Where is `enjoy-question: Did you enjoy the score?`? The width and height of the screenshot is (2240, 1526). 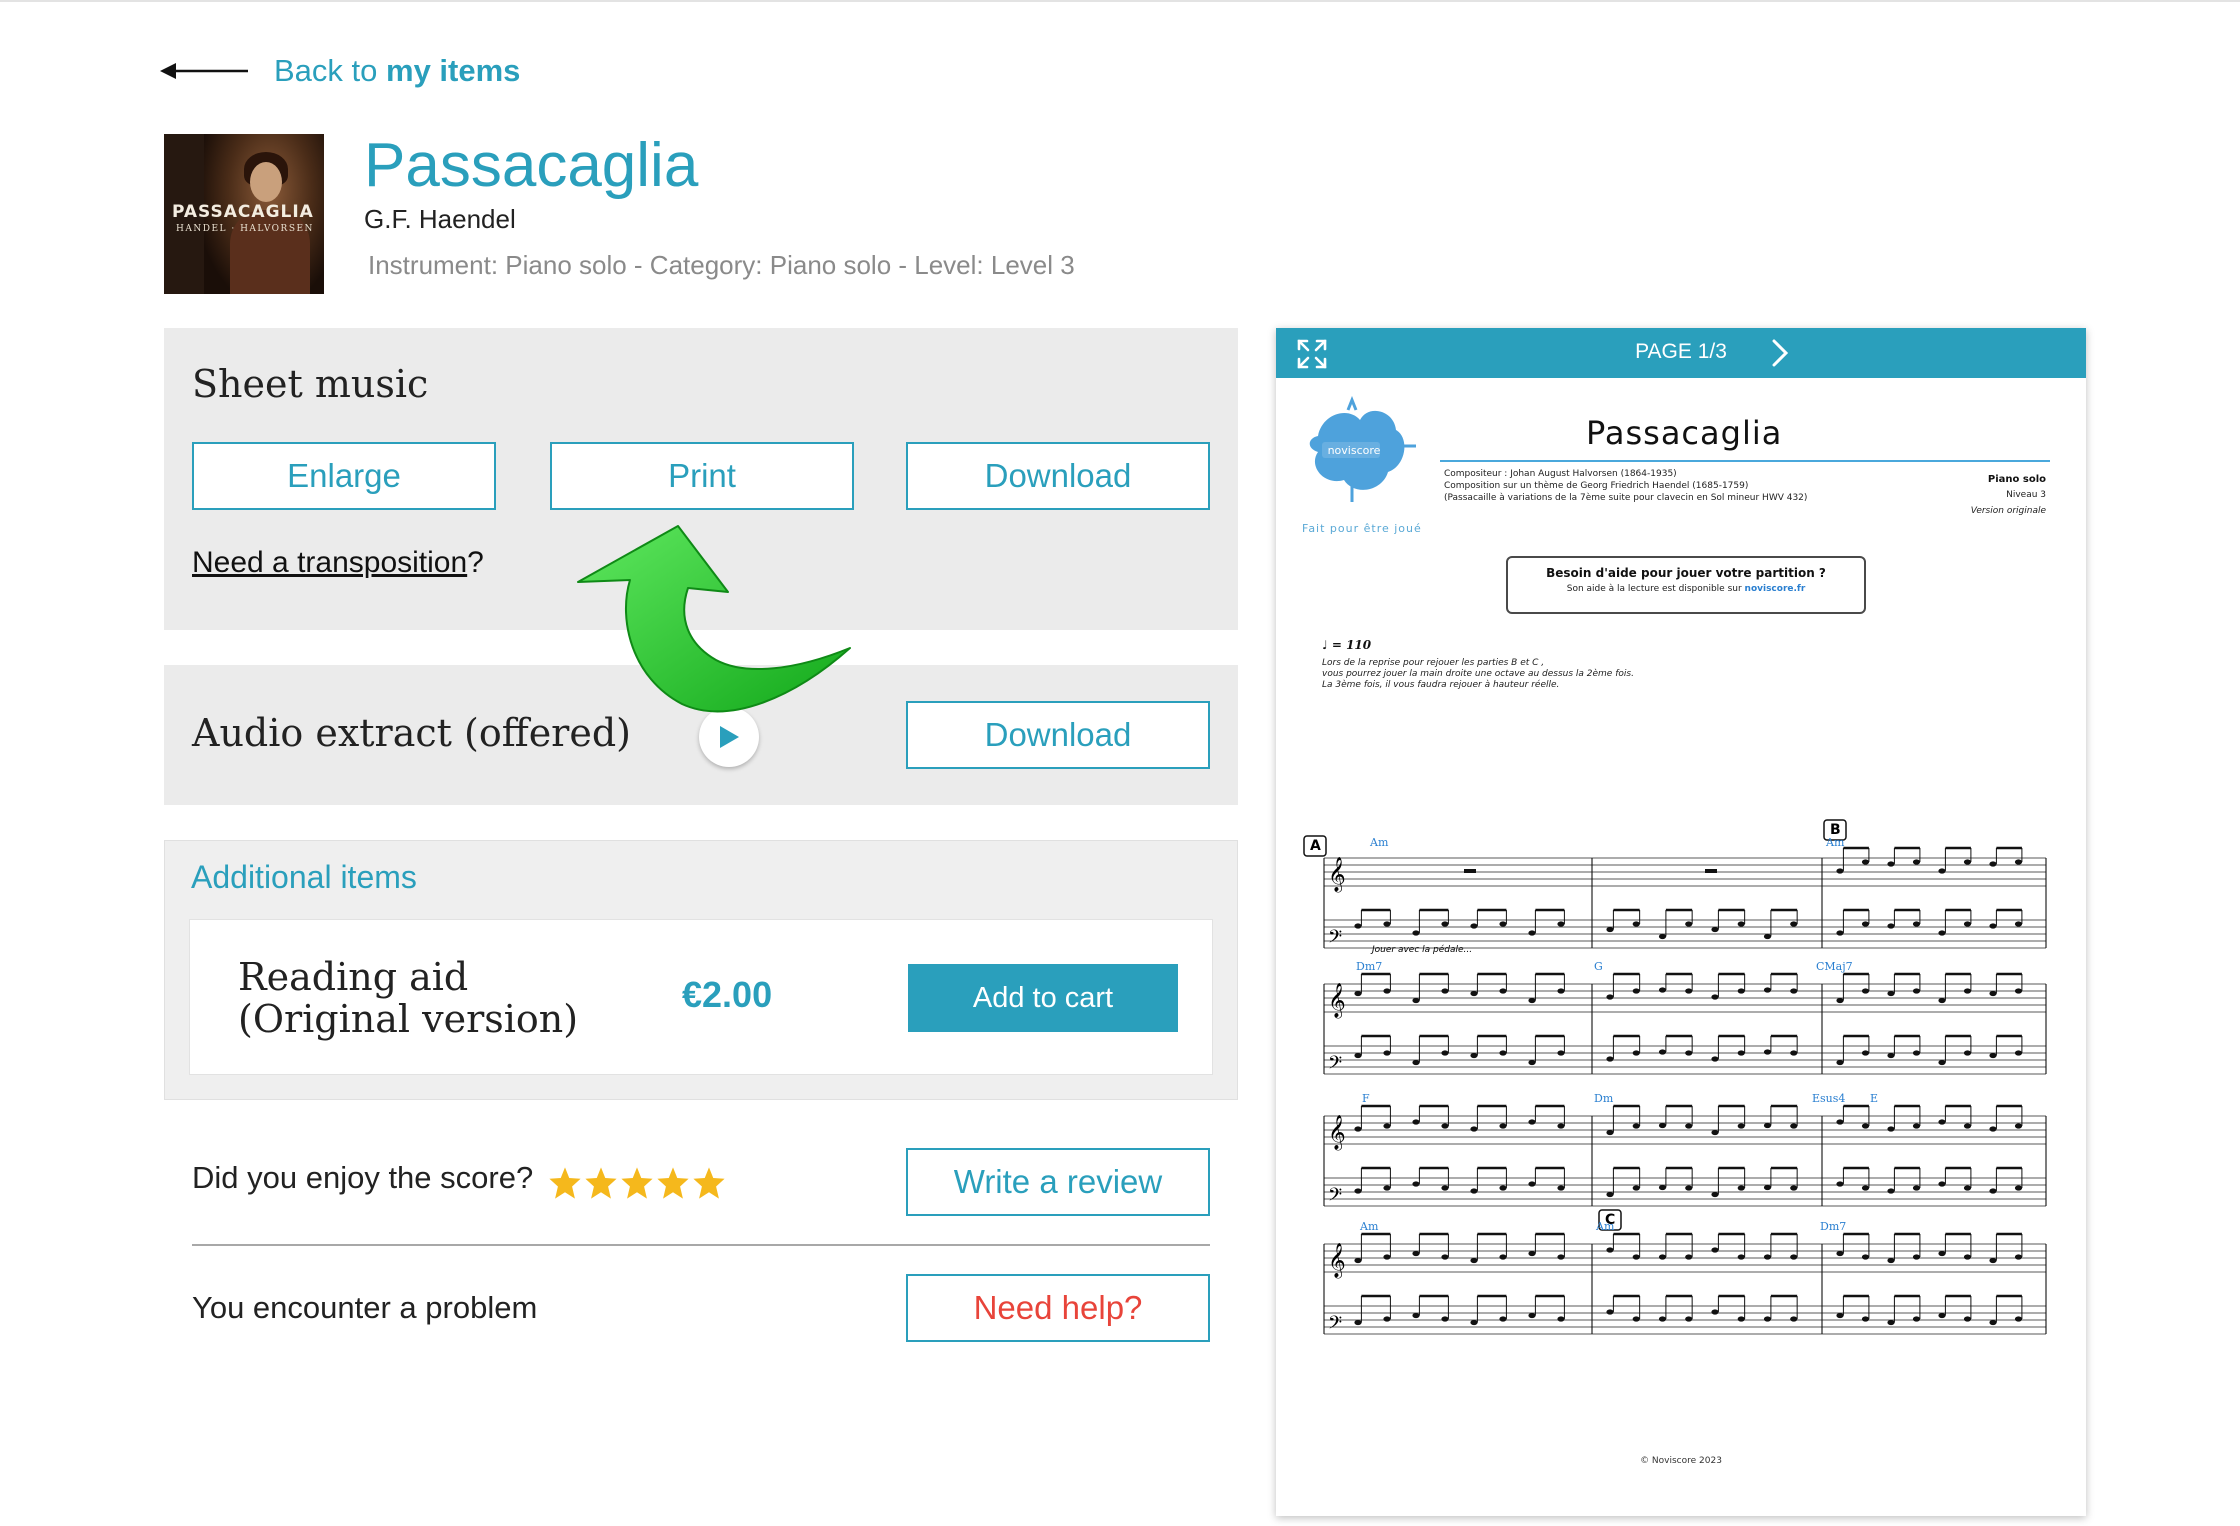 enjoy-question: Did you enjoy the score? is located at coordinates (363, 1177).